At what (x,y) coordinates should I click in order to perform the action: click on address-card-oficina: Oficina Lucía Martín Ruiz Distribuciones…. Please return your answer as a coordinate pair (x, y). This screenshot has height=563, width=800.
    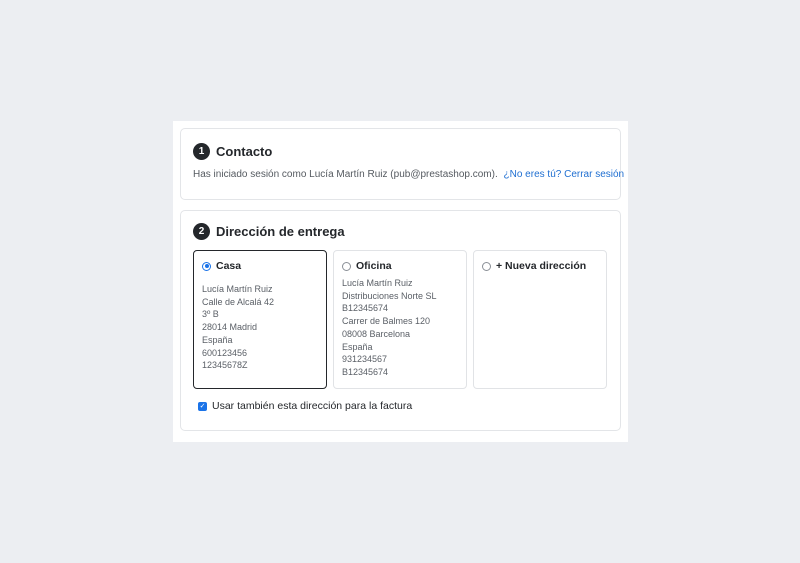
    Looking at the image, I should click on (400, 319).